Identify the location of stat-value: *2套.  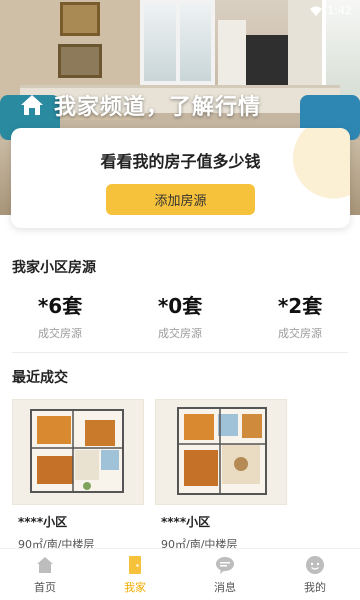
(300, 306).